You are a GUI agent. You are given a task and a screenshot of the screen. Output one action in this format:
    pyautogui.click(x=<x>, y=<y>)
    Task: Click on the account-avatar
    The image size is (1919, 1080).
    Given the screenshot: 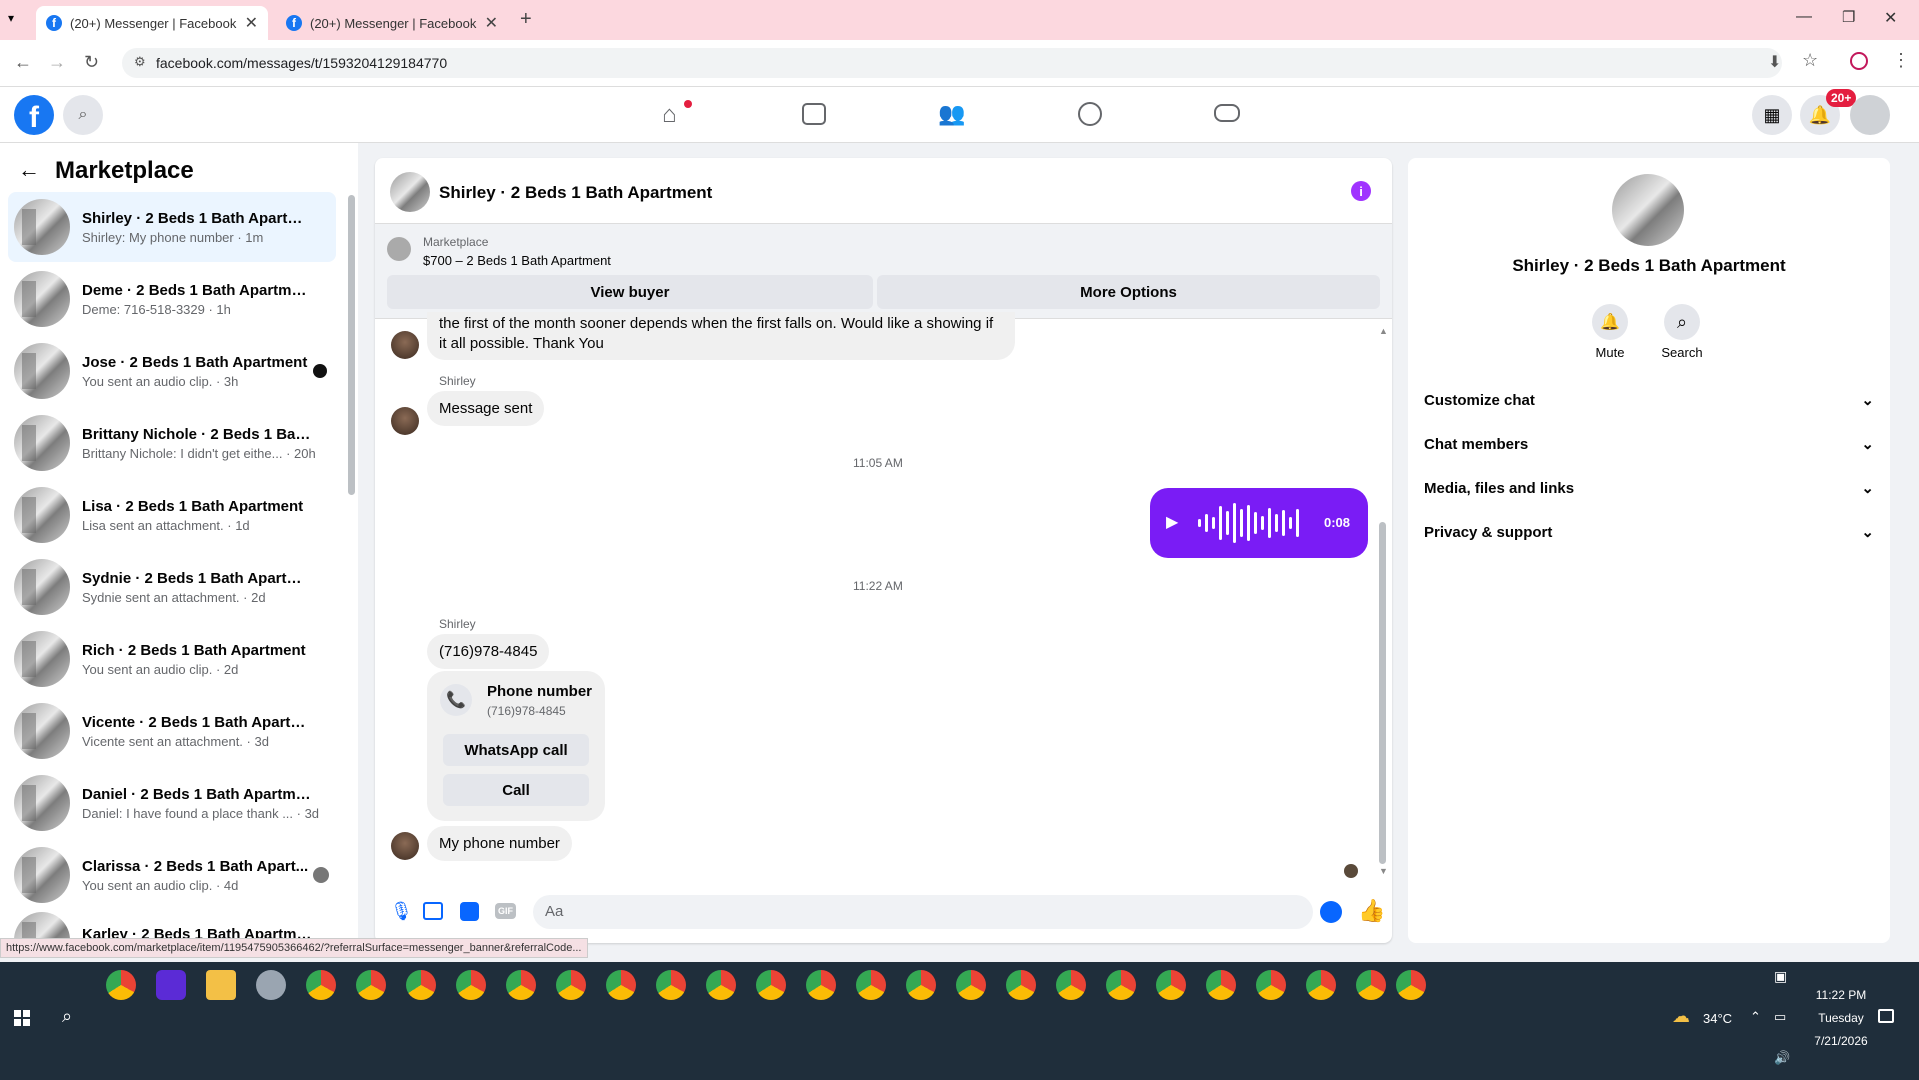 What is the action you would take?
    pyautogui.click(x=1870, y=115)
    